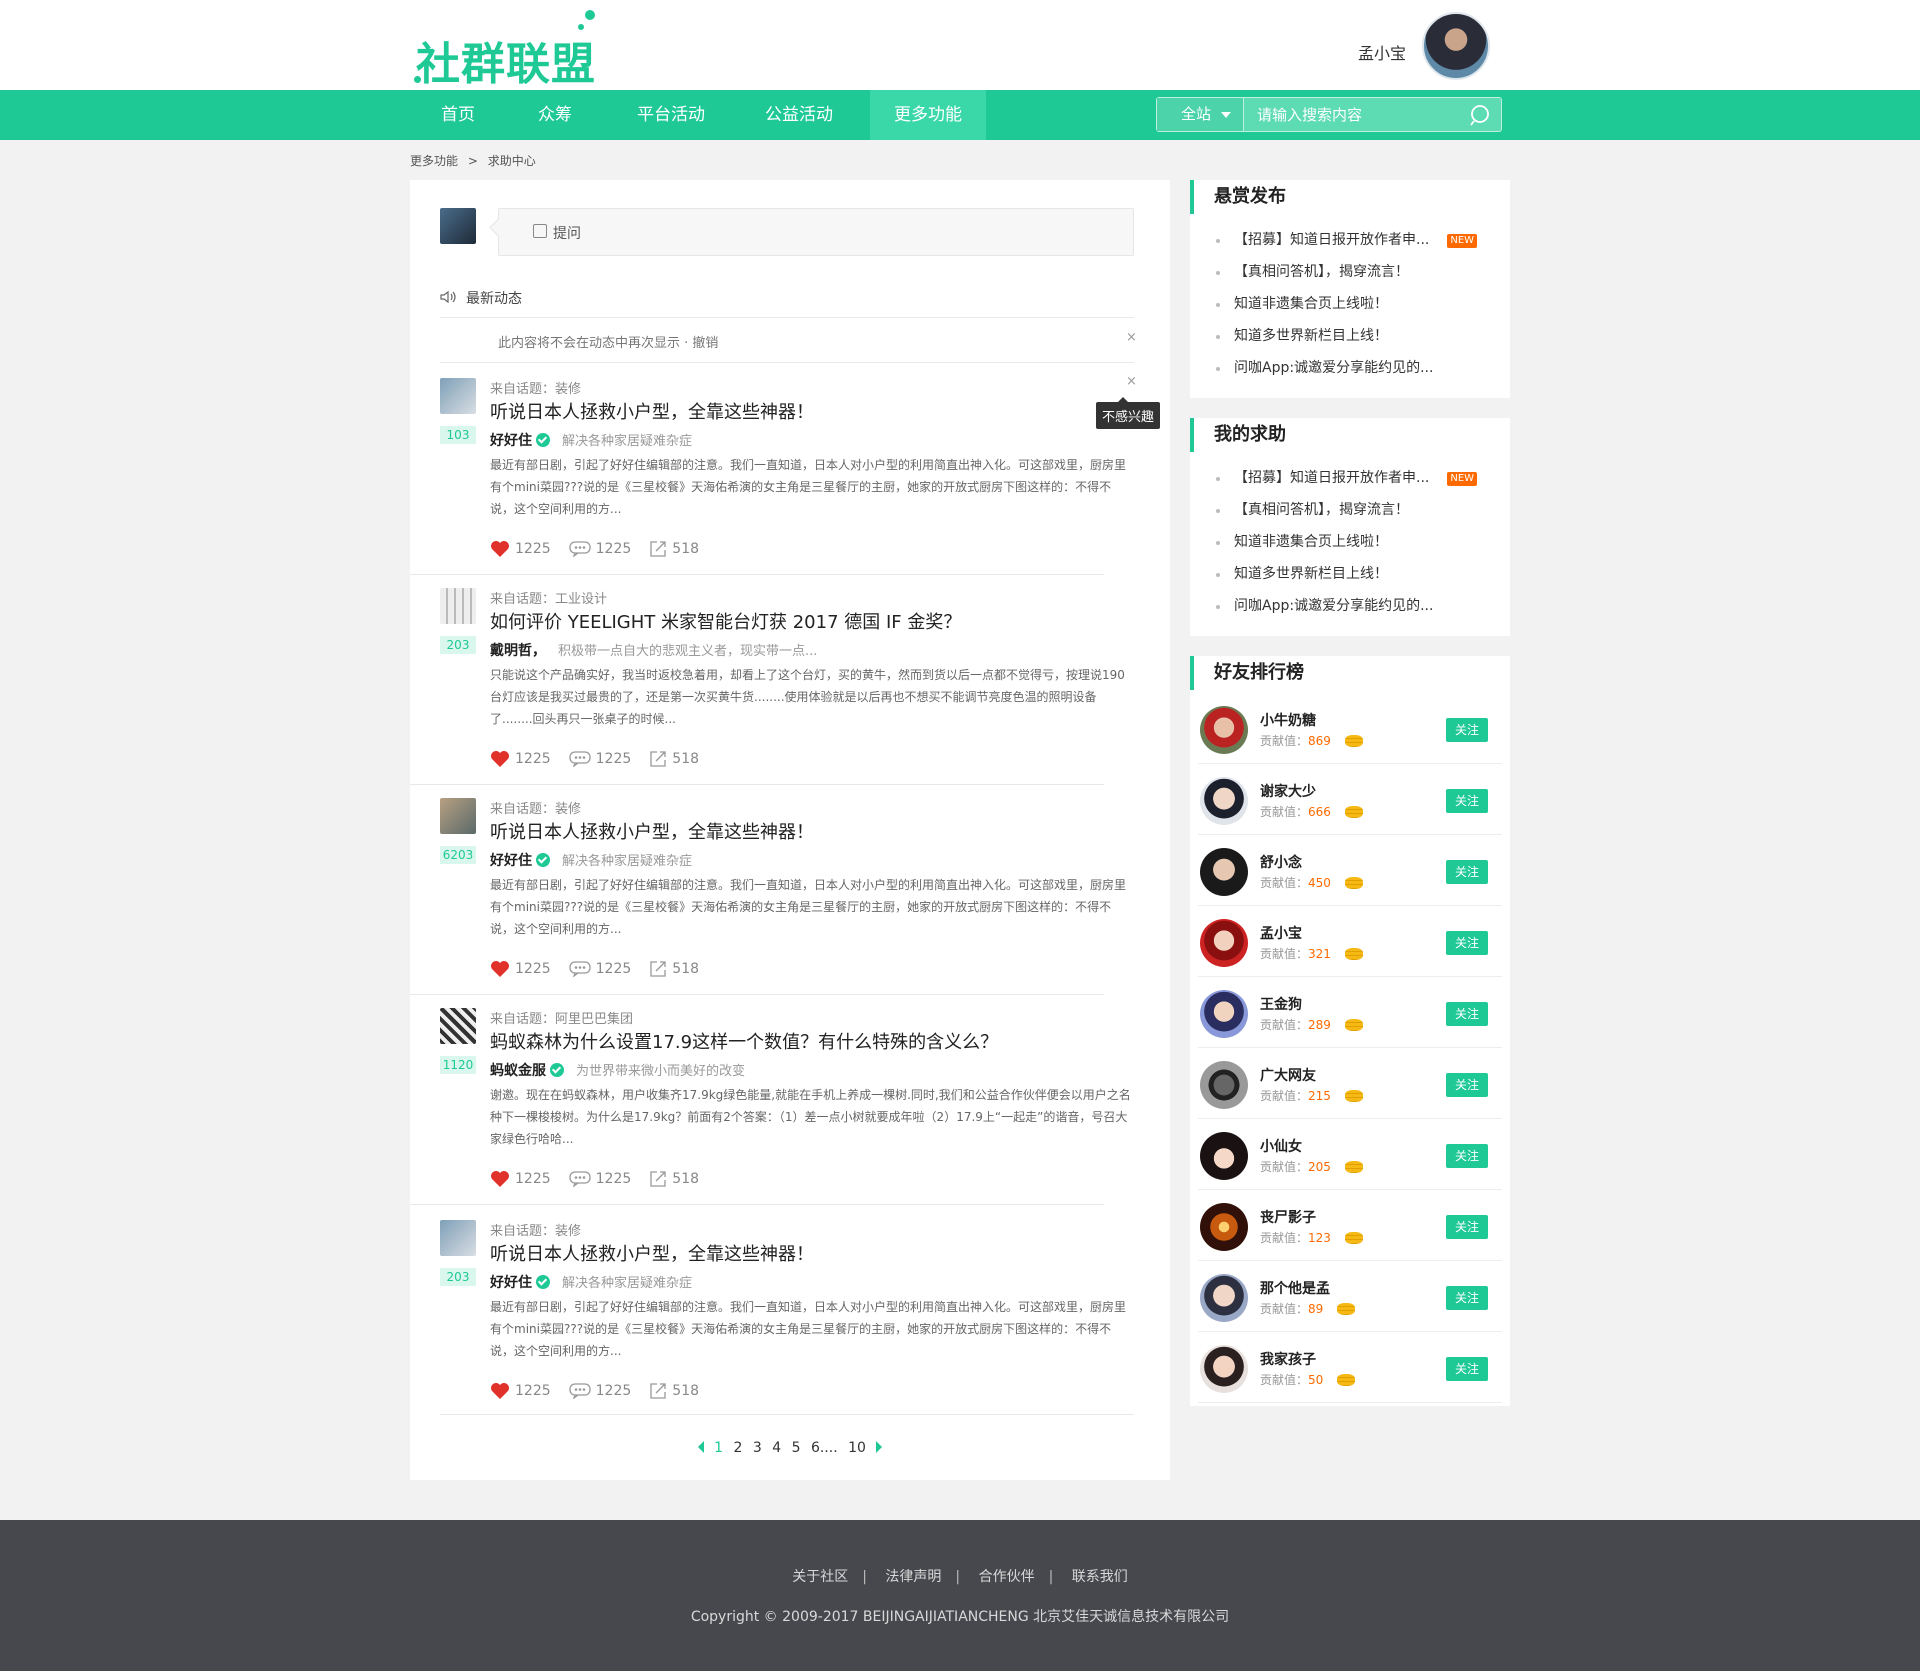  What do you see at coordinates (928, 115) in the screenshot?
I see `nav-item-more-features: 更多功能` at bounding box center [928, 115].